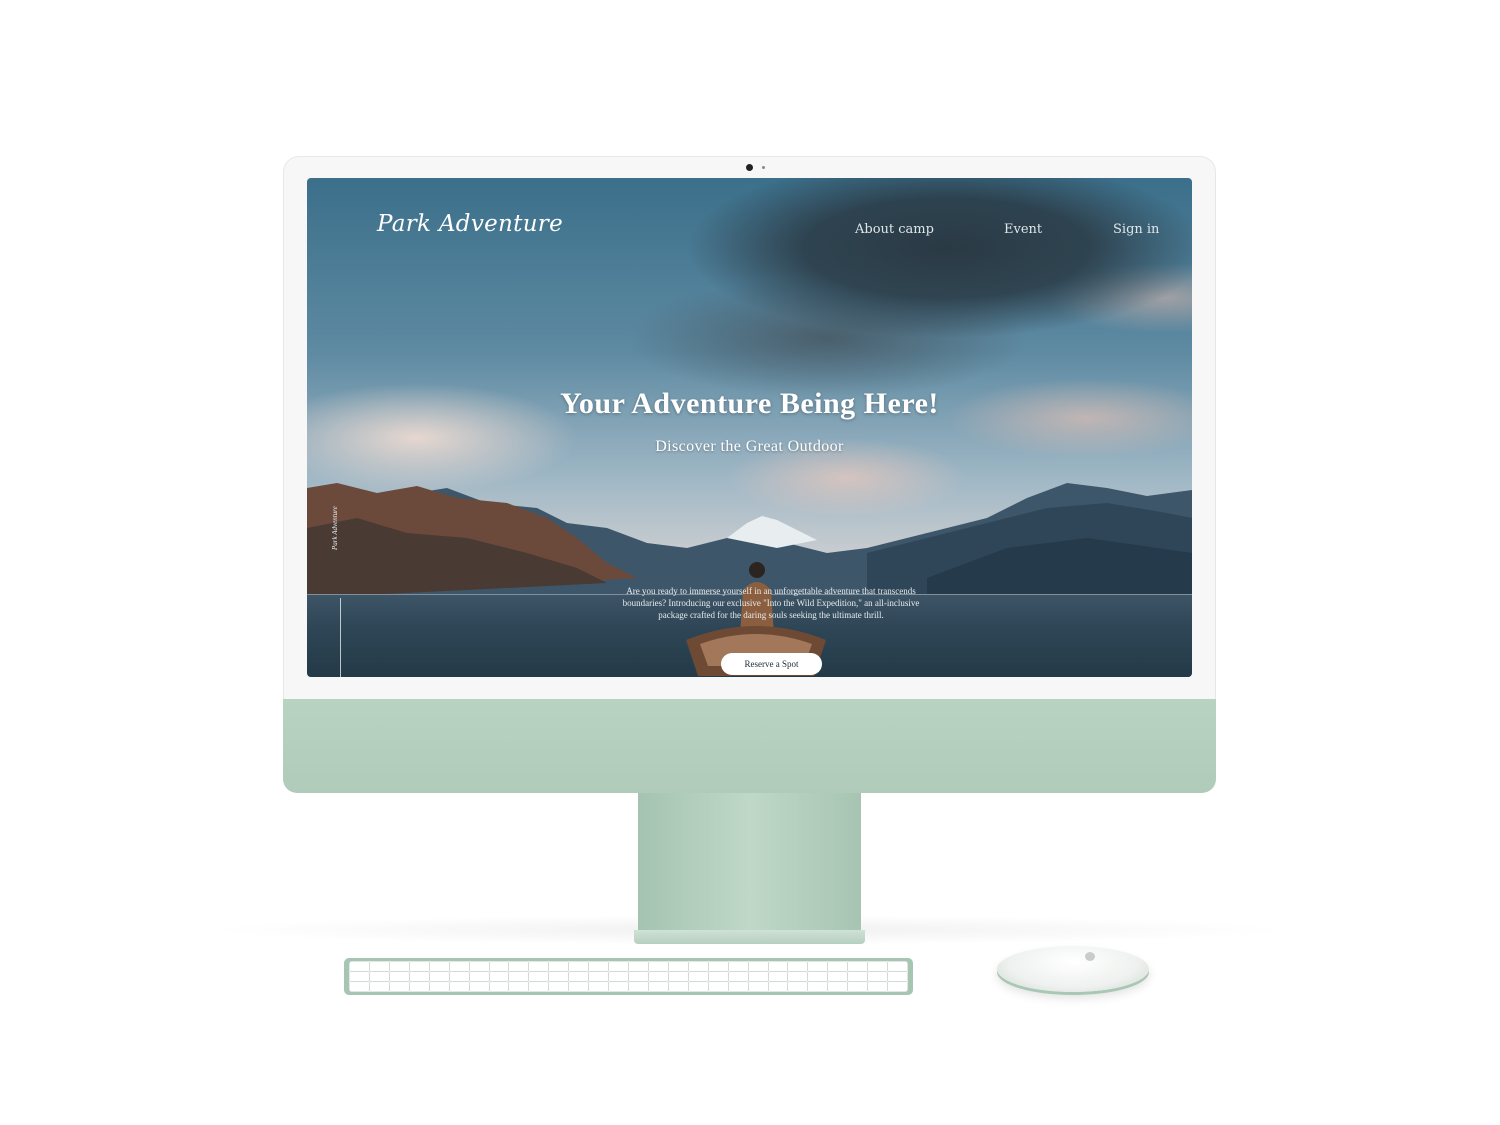 The height and width of the screenshot is (1125, 1500). What do you see at coordinates (894, 229) in the screenshot?
I see `nav-about-camp: About camp` at bounding box center [894, 229].